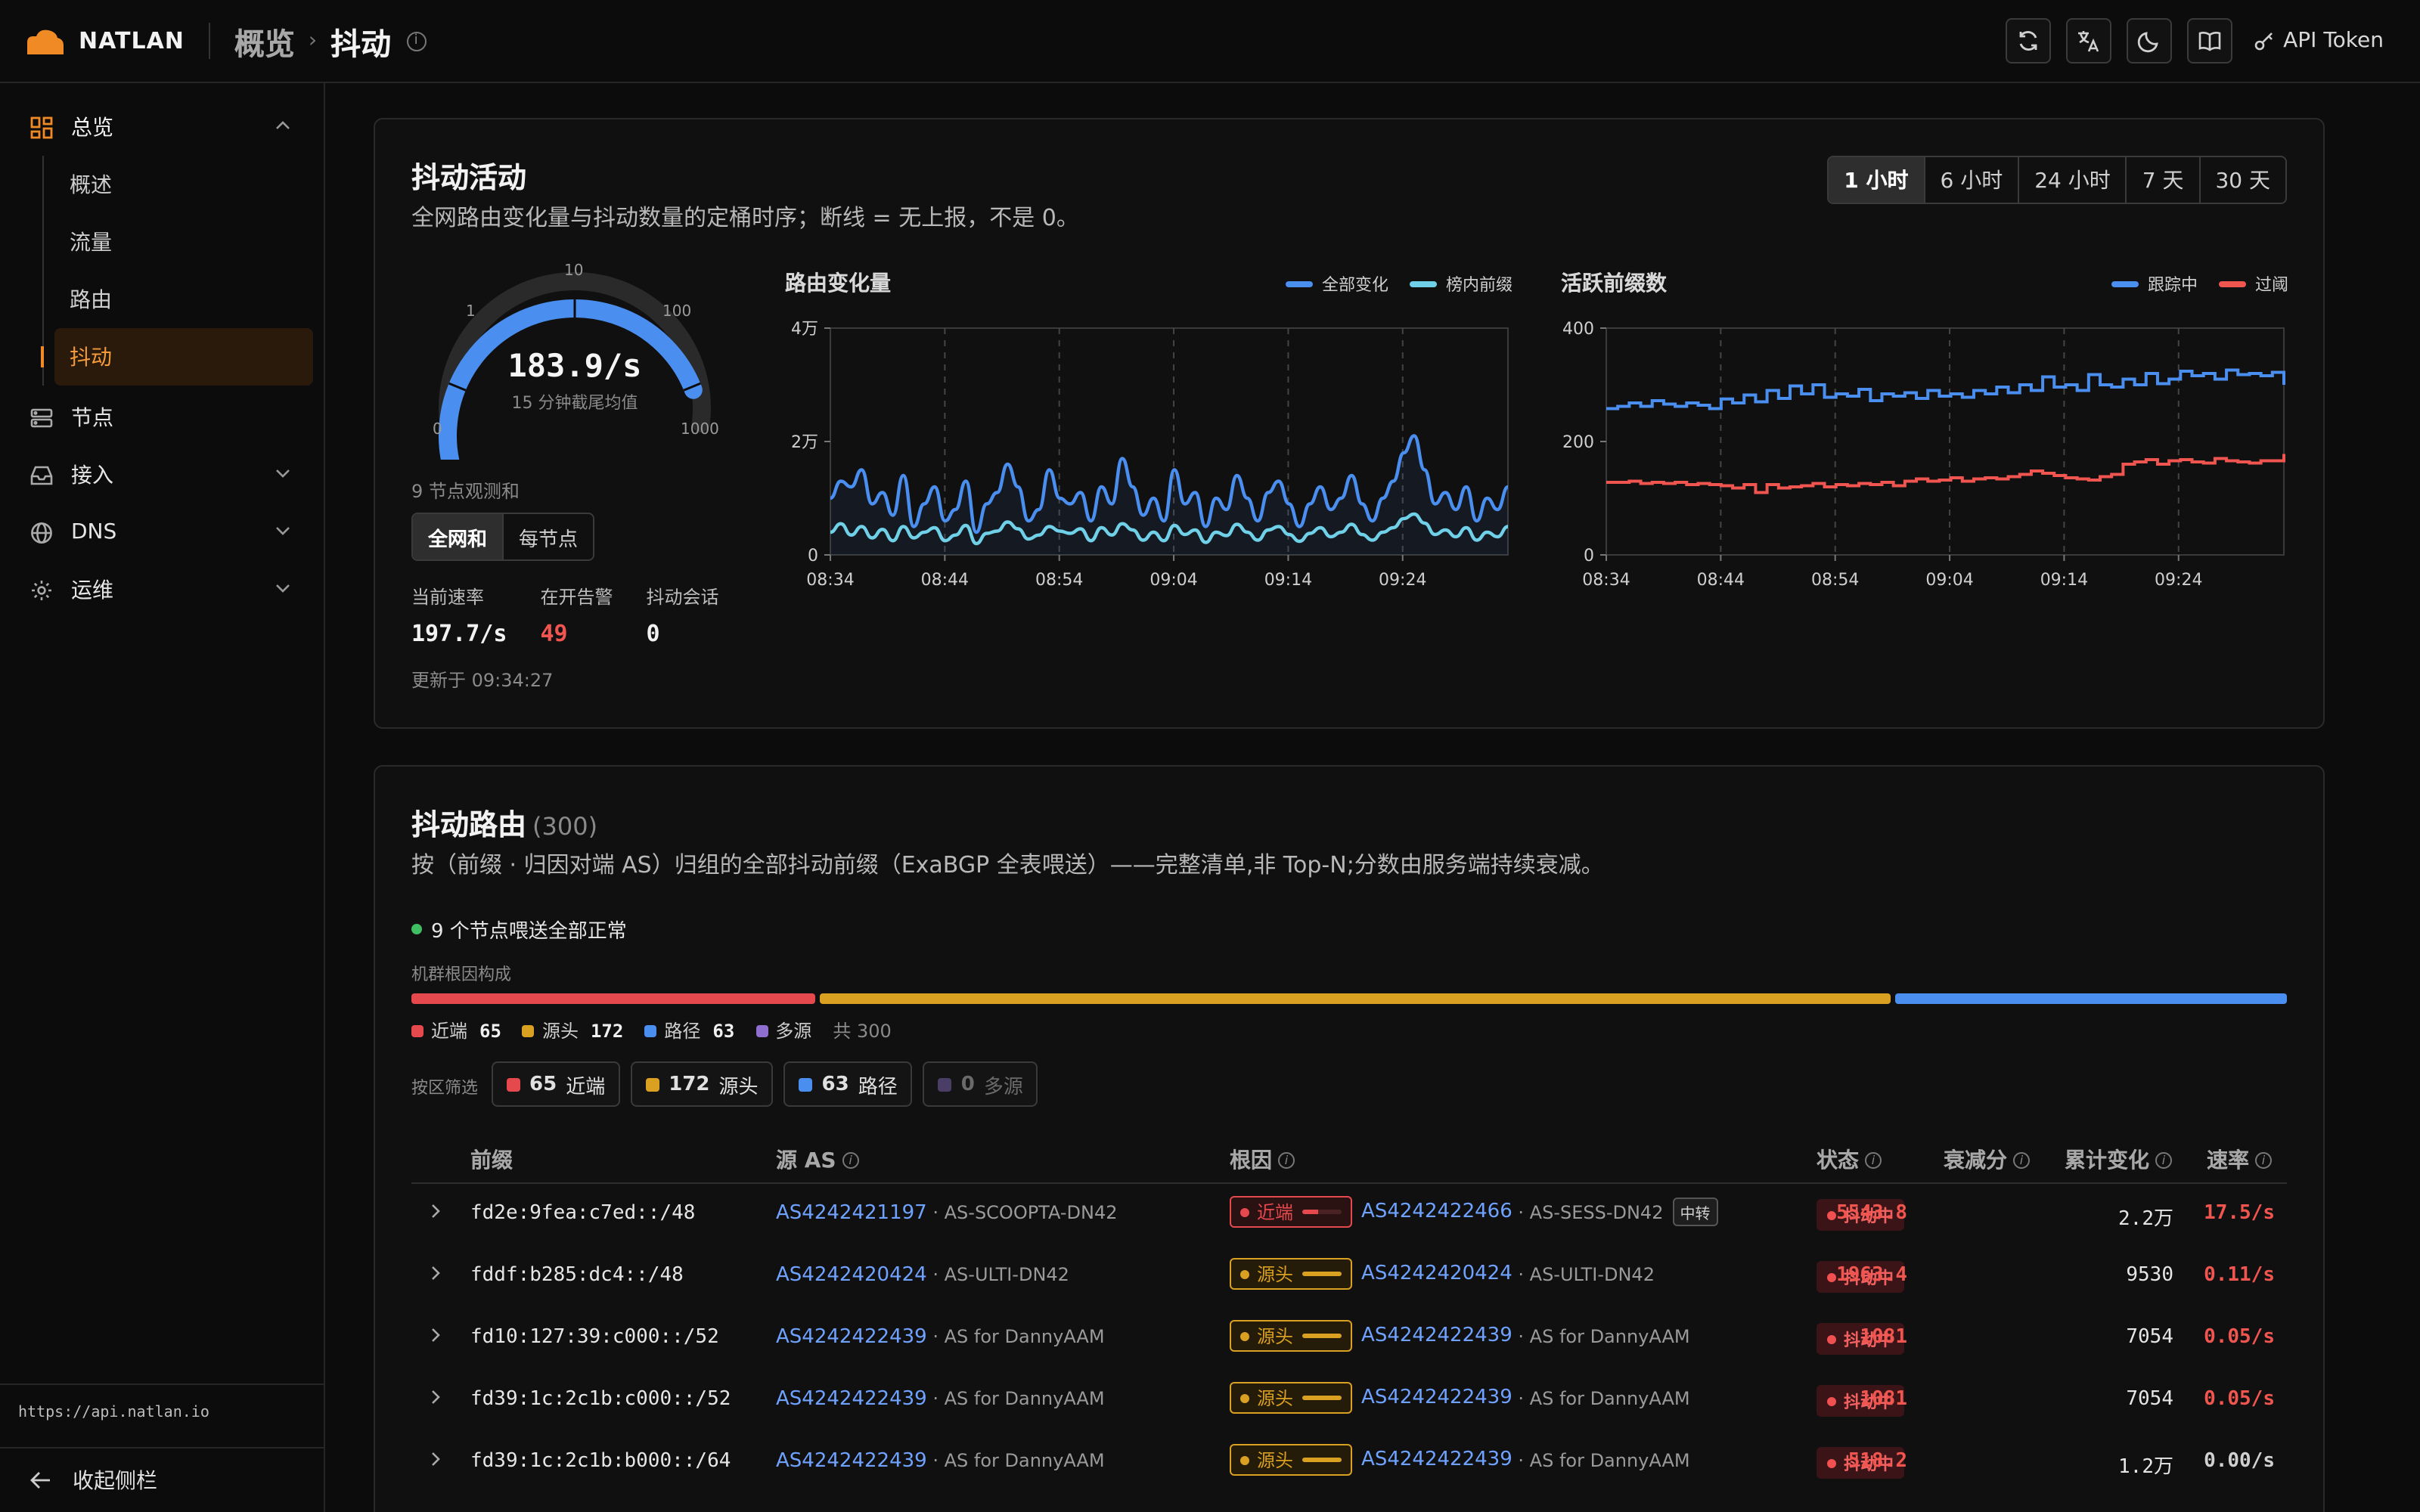 The image size is (2420, 1512). What do you see at coordinates (491, 1160) in the screenshot?
I see `col-prefix: 前缀` at bounding box center [491, 1160].